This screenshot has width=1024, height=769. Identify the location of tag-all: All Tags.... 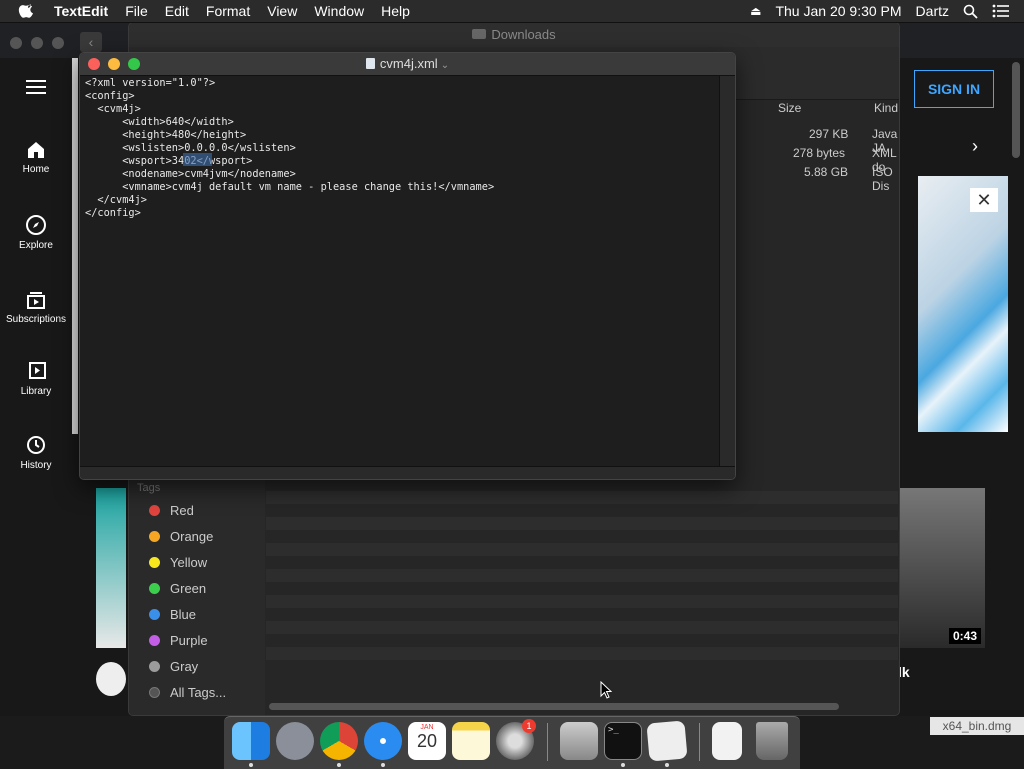
(187, 692).